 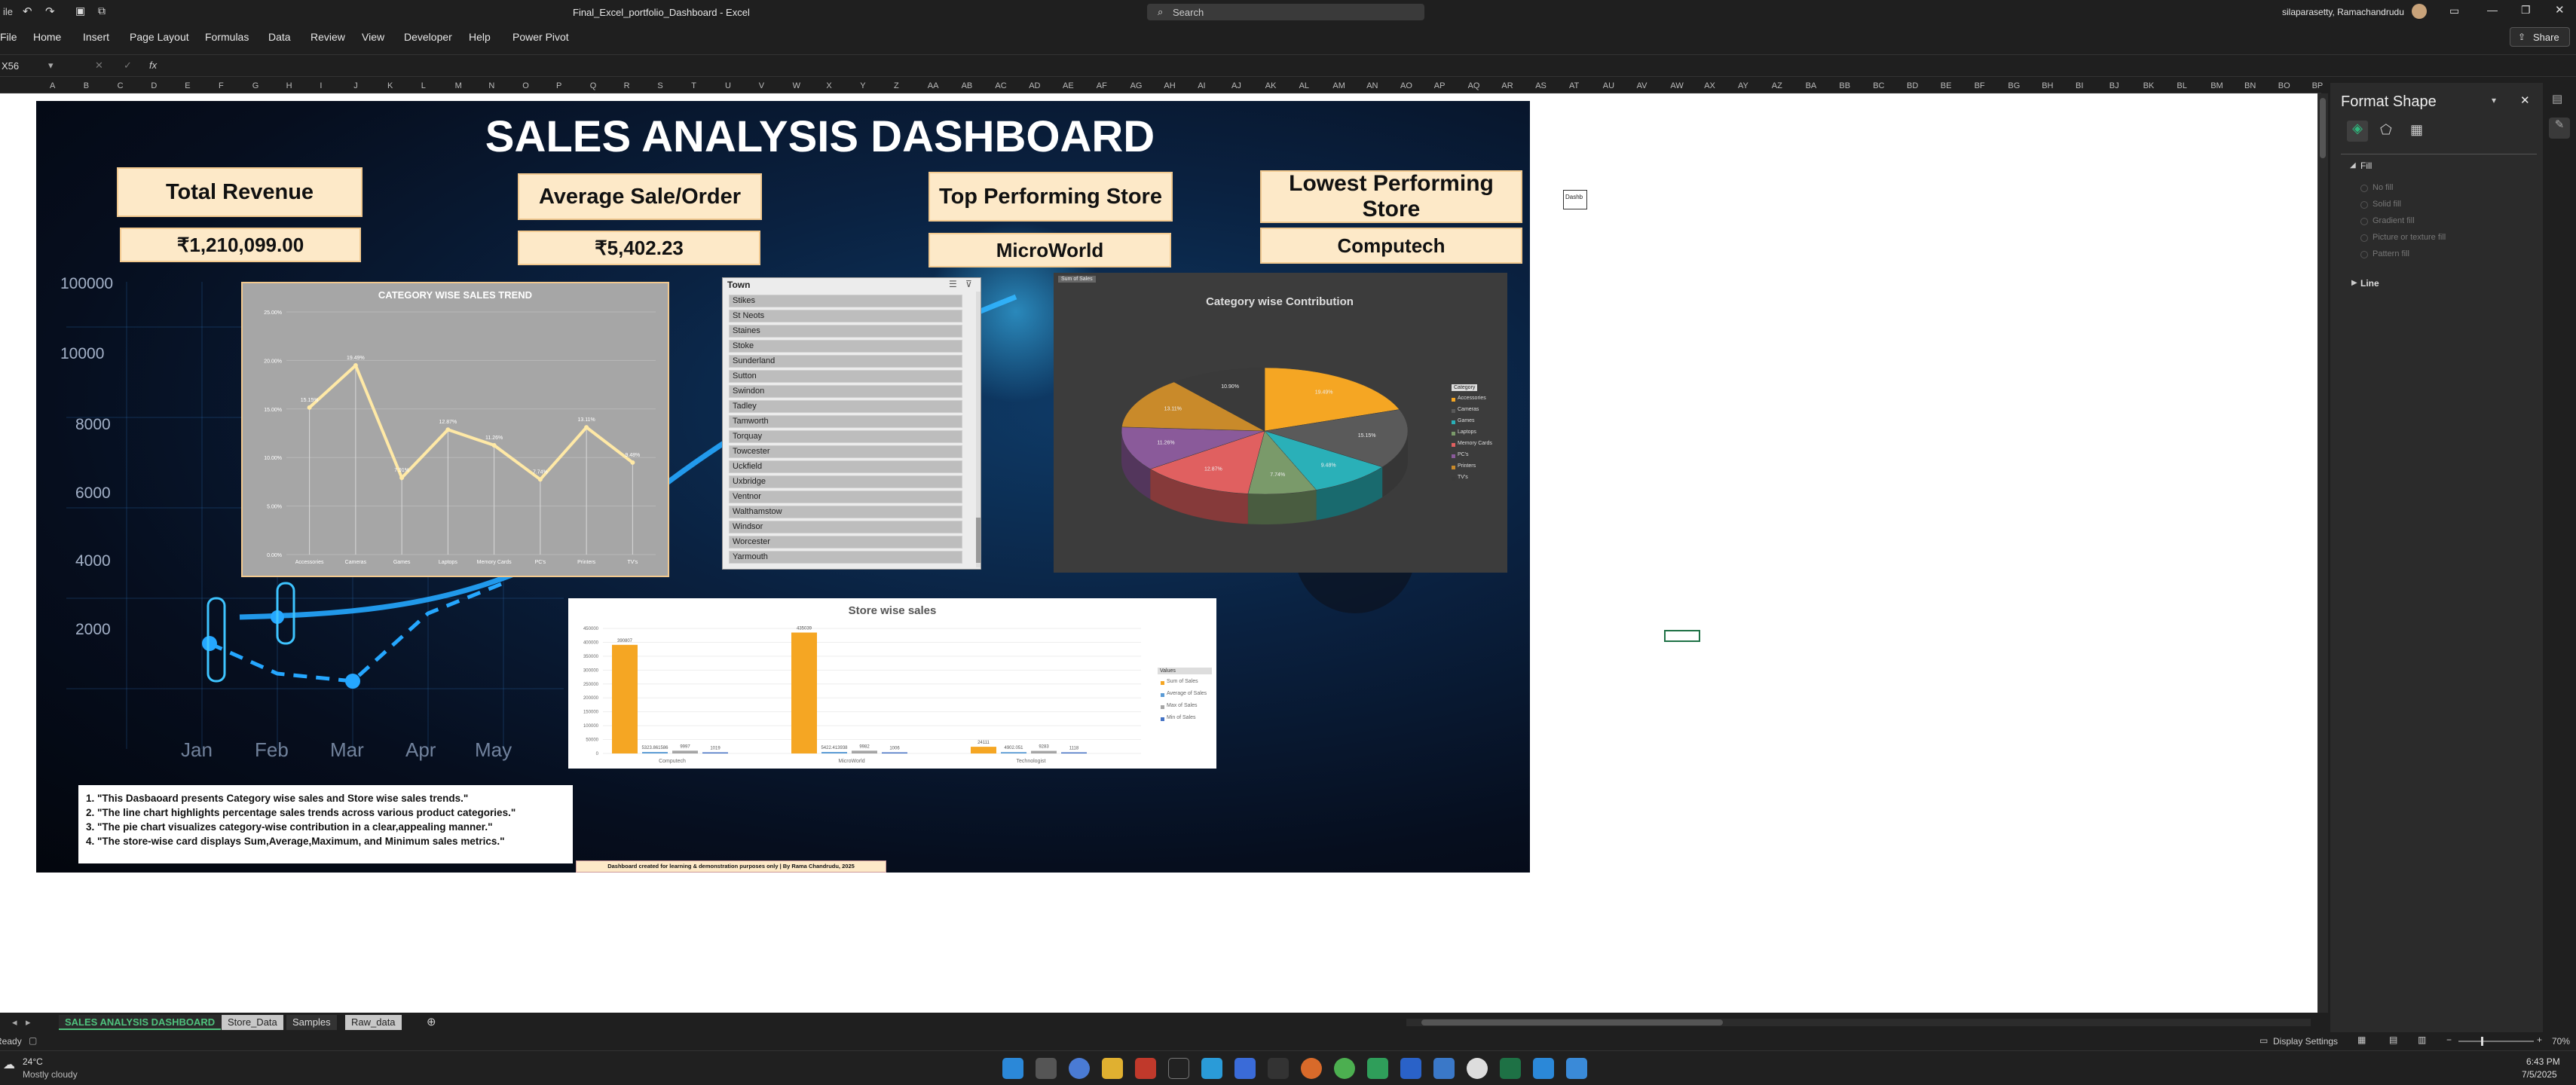 What do you see at coordinates (845, 451) in the screenshot?
I see `slicer-item: Towcester` at bounding box center [845, 451].